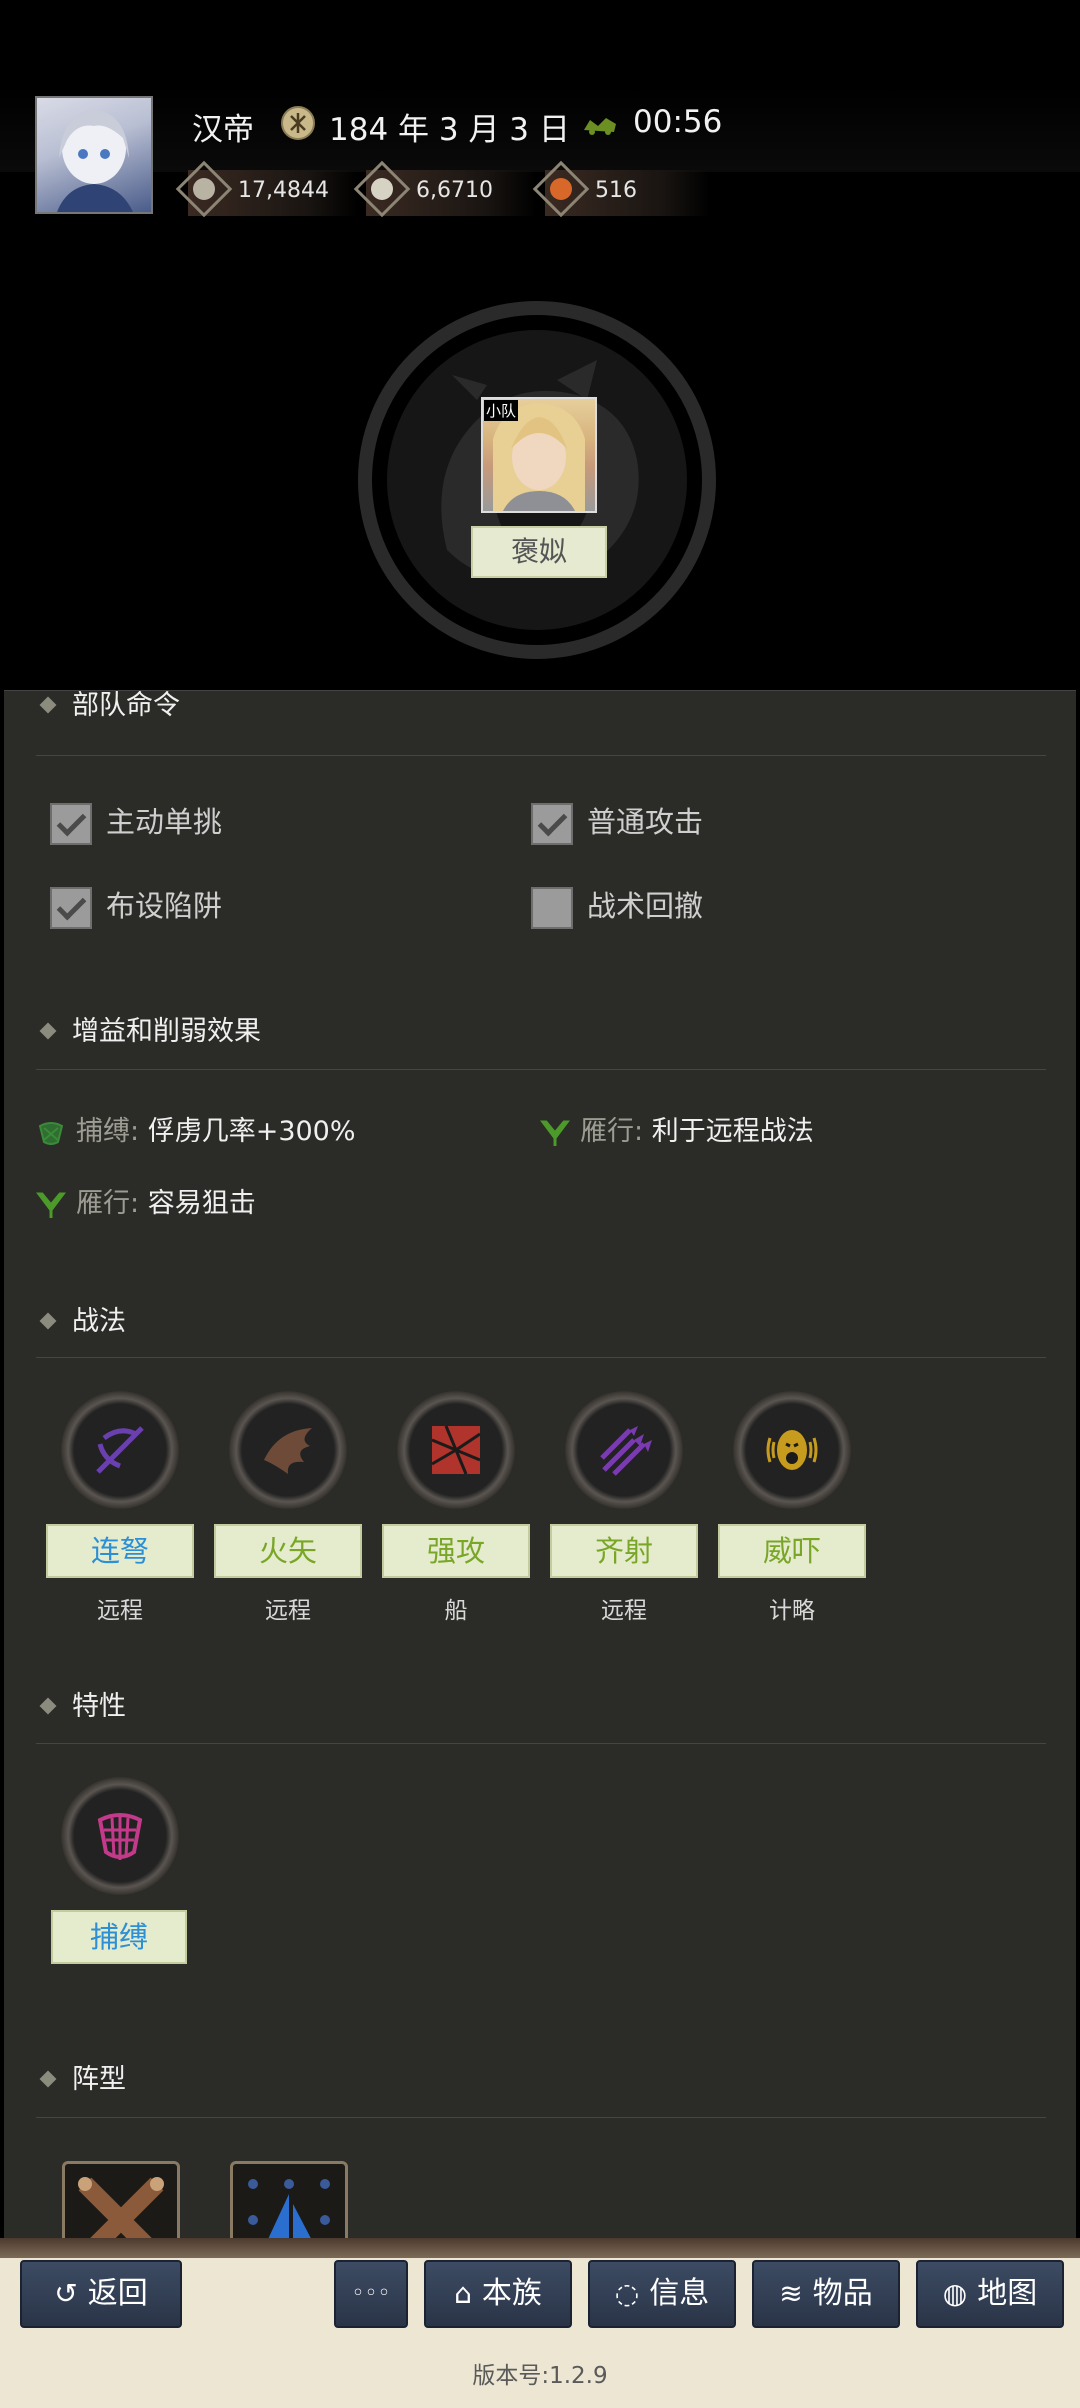 This screenshot has height=2408, width=1080. Describe the element at coordinates (251, 1131) in the screenshot. I see `effect-value: 俘虏几率+300%` at that location.